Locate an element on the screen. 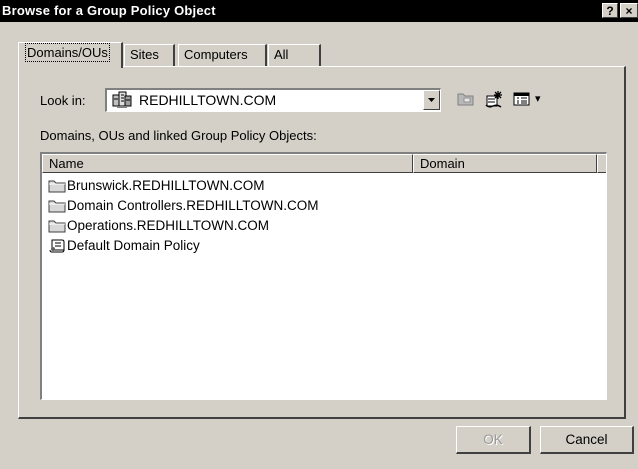 Image resolution: width=638 pixels, height=469 pixels. look-in-label: Look in: is located at coordinates (63, 100).